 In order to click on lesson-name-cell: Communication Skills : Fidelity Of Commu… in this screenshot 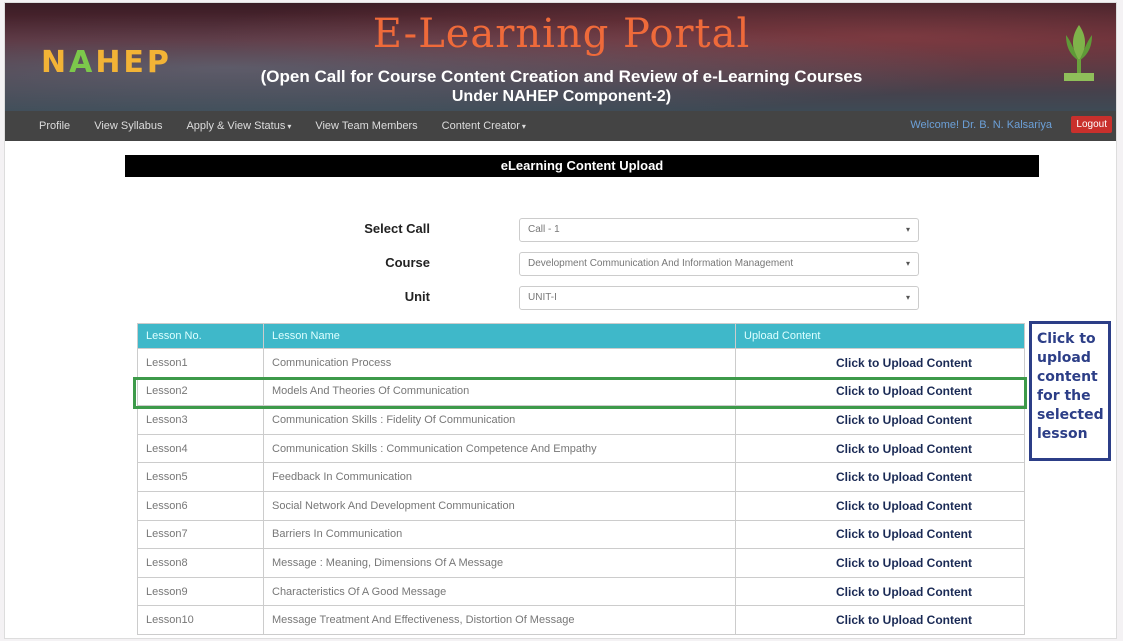, I will do `click(499, 420)`.